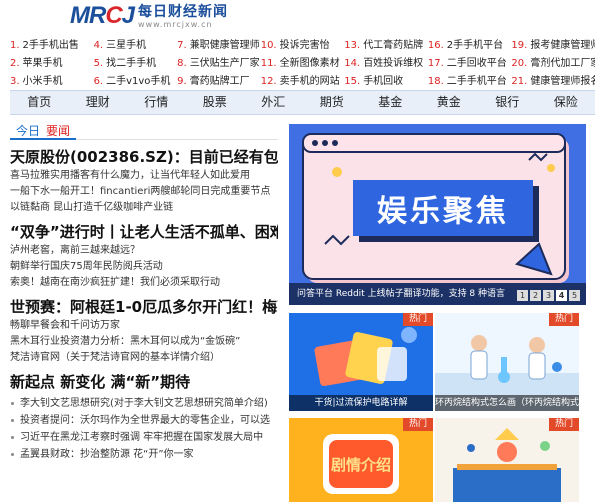  I want to click on sub-headline: 泸州老窖，离前三越来越远？, so click(144, 251).